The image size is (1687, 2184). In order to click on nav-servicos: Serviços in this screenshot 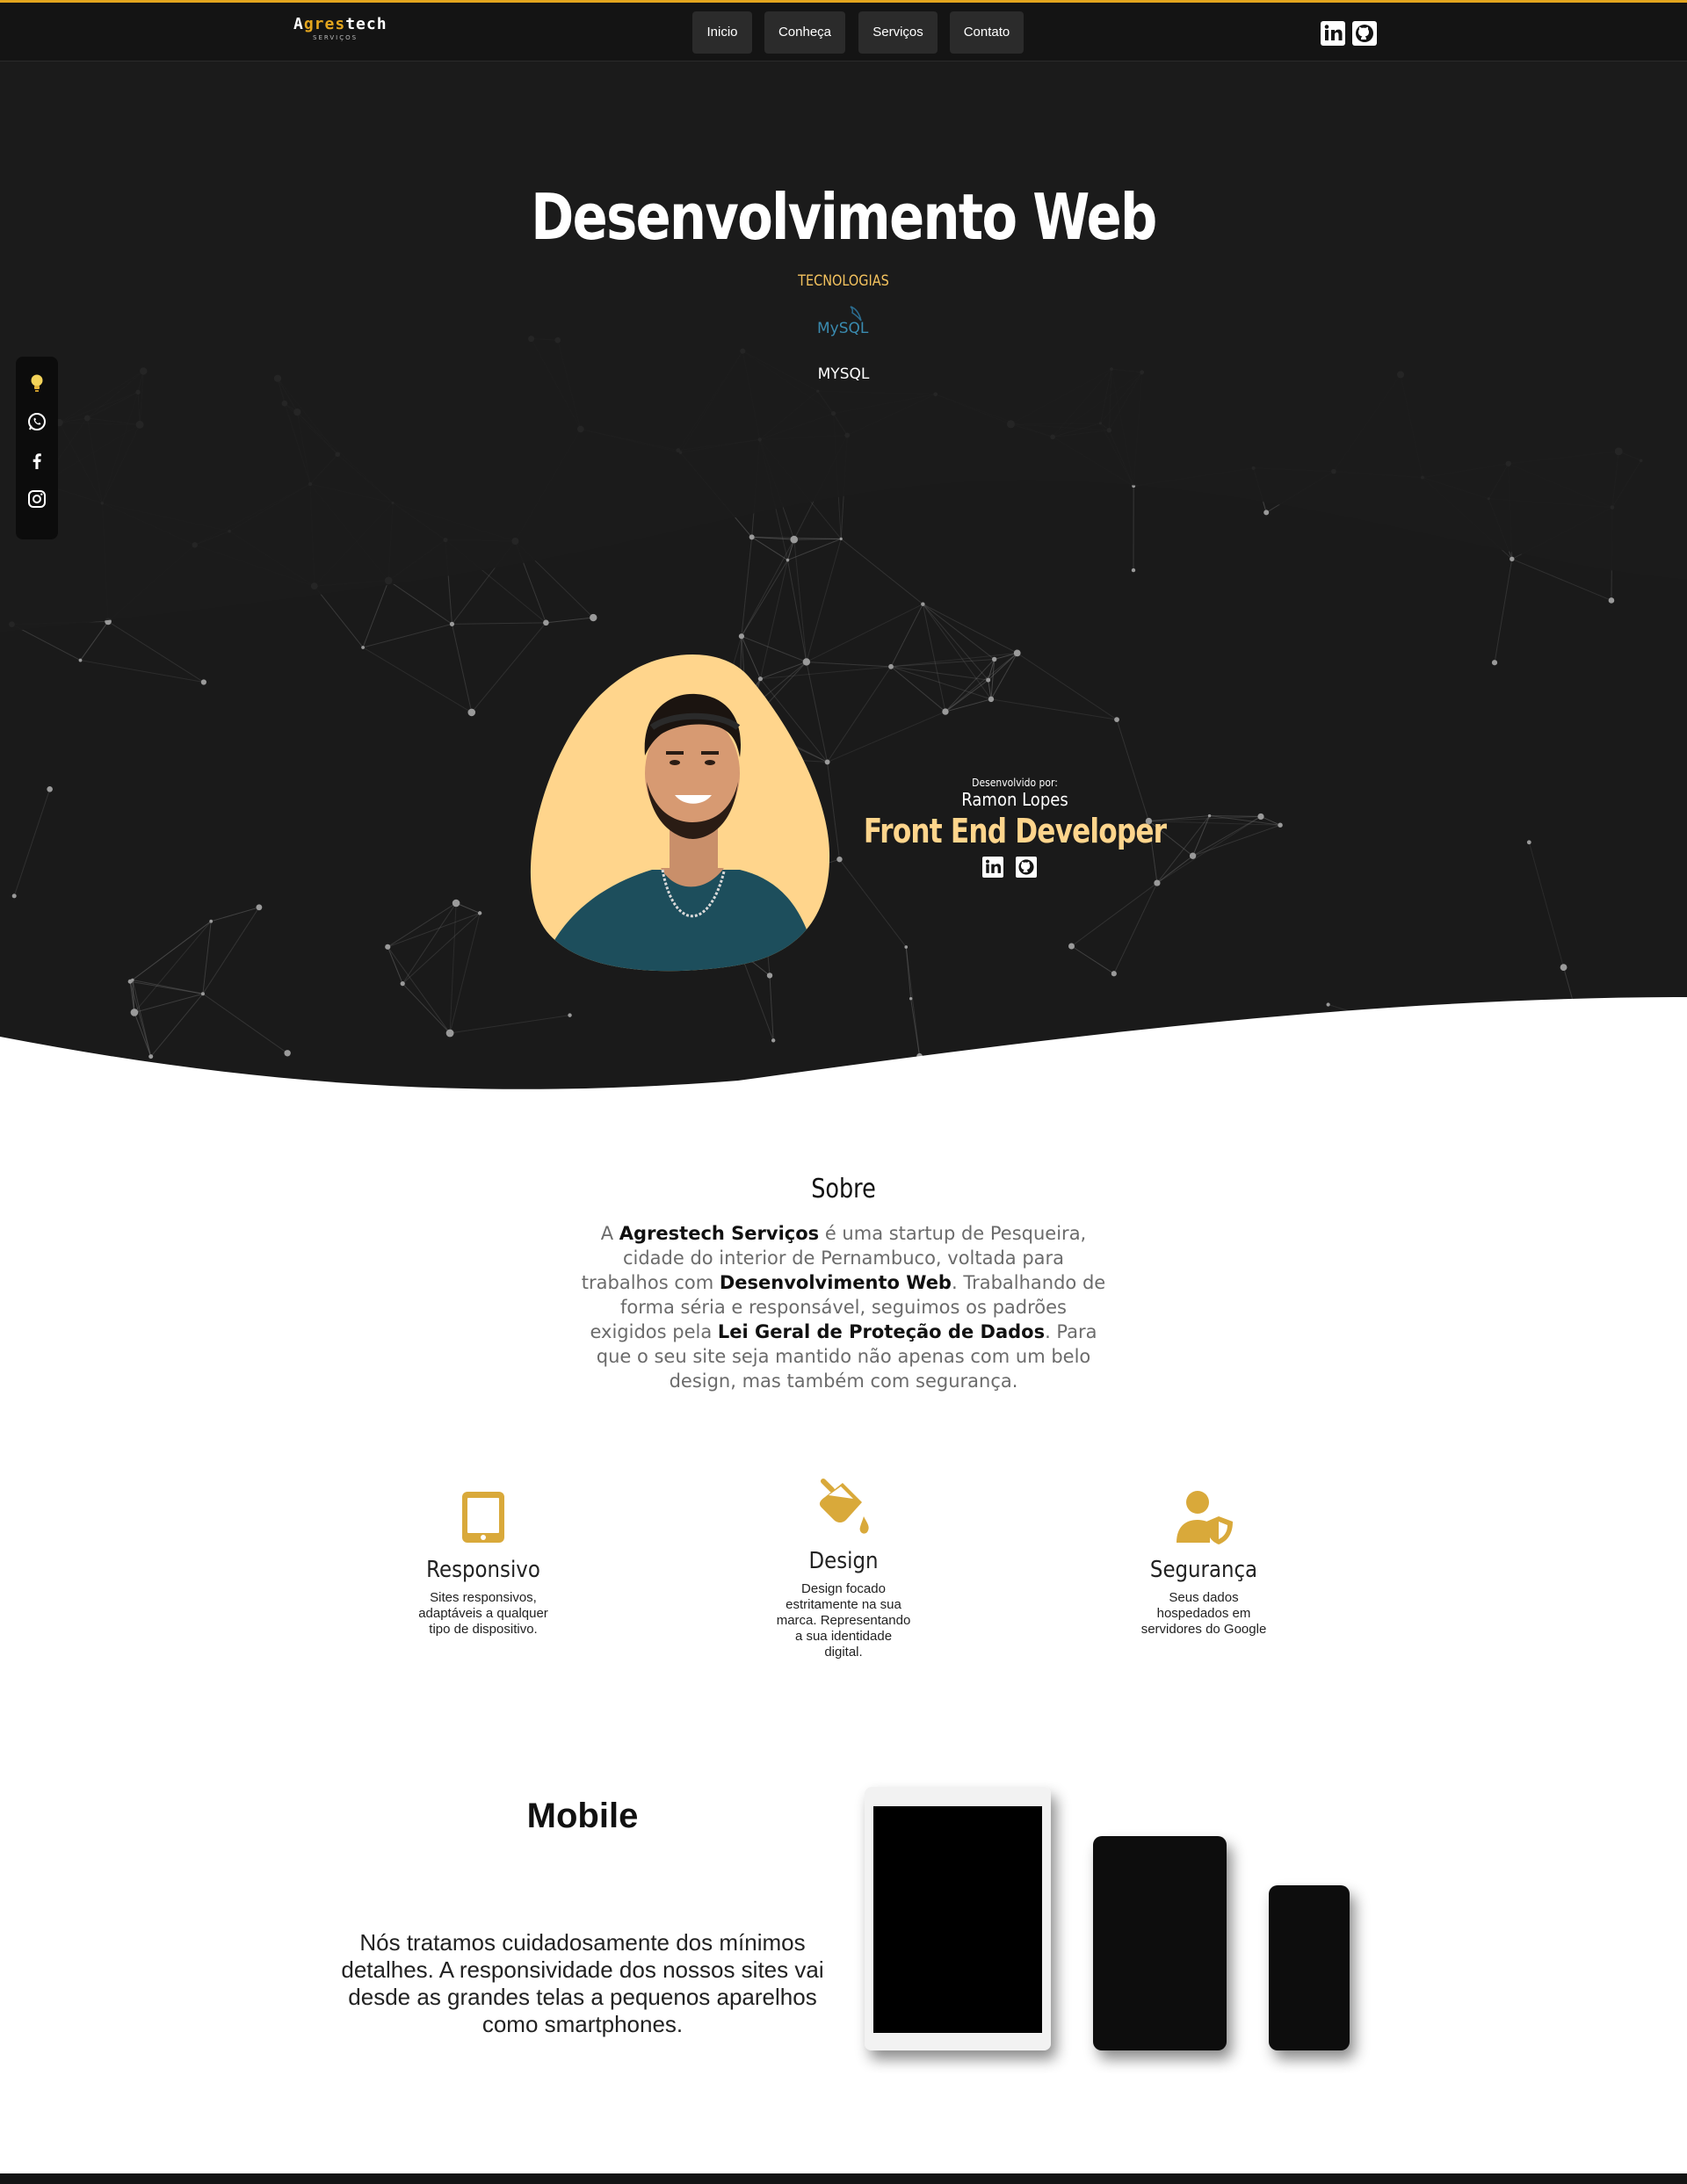, I will do `click(898, 32)`.